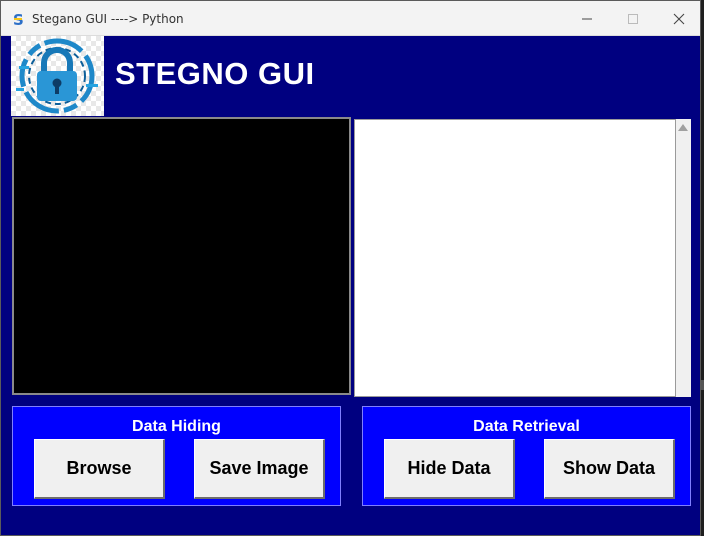  Describe the element at coordinates (449, 469) in the screenshot. I see `hide-data-button: Hide Data` at that location.